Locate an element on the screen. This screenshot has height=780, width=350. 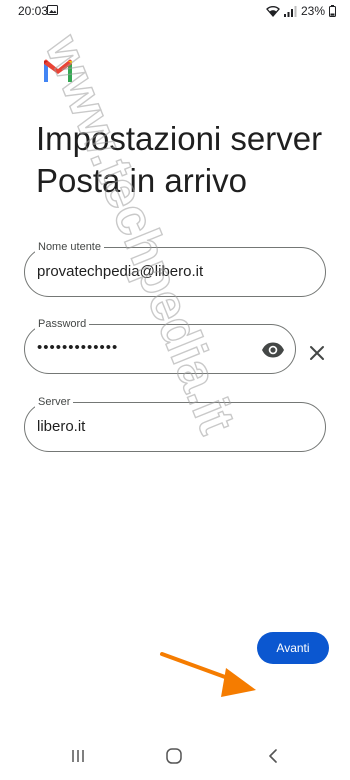
recents-icon is located at coordinates (78, 756).